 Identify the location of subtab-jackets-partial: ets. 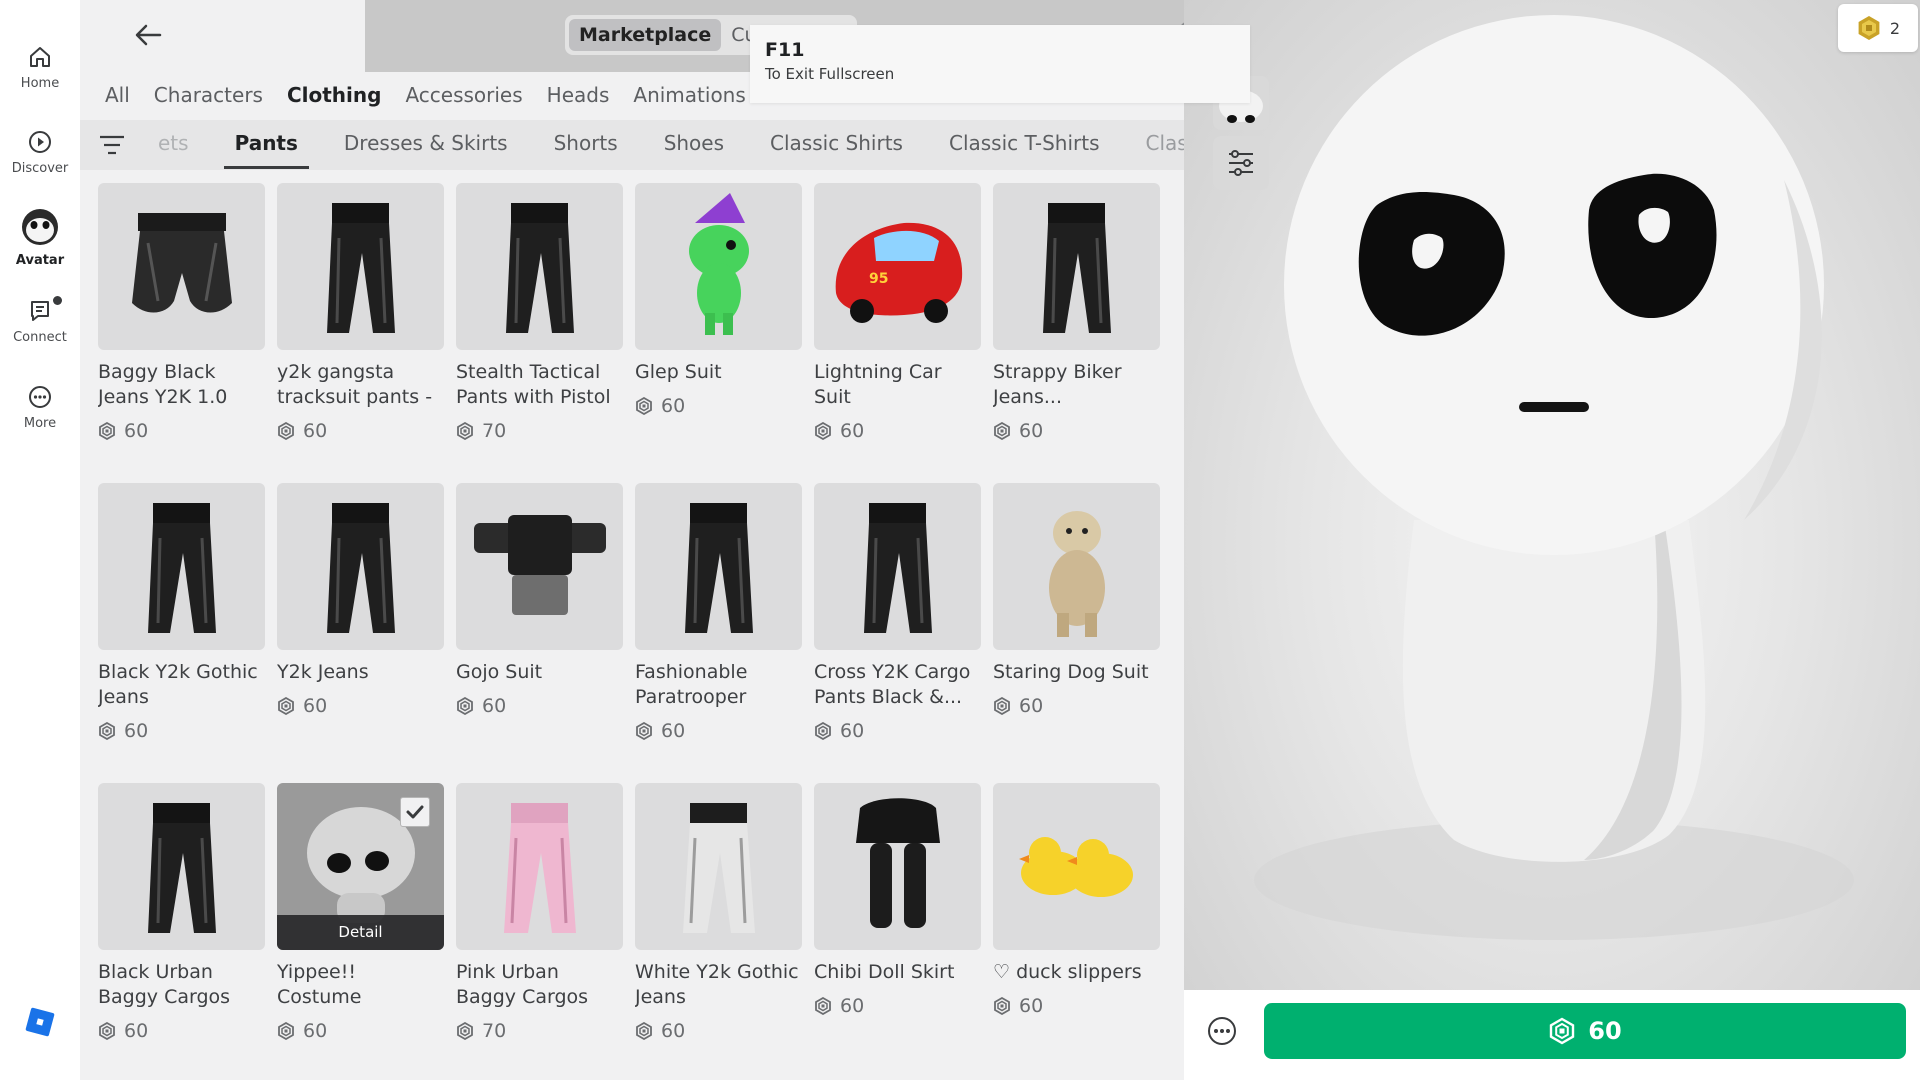
(177, 145).